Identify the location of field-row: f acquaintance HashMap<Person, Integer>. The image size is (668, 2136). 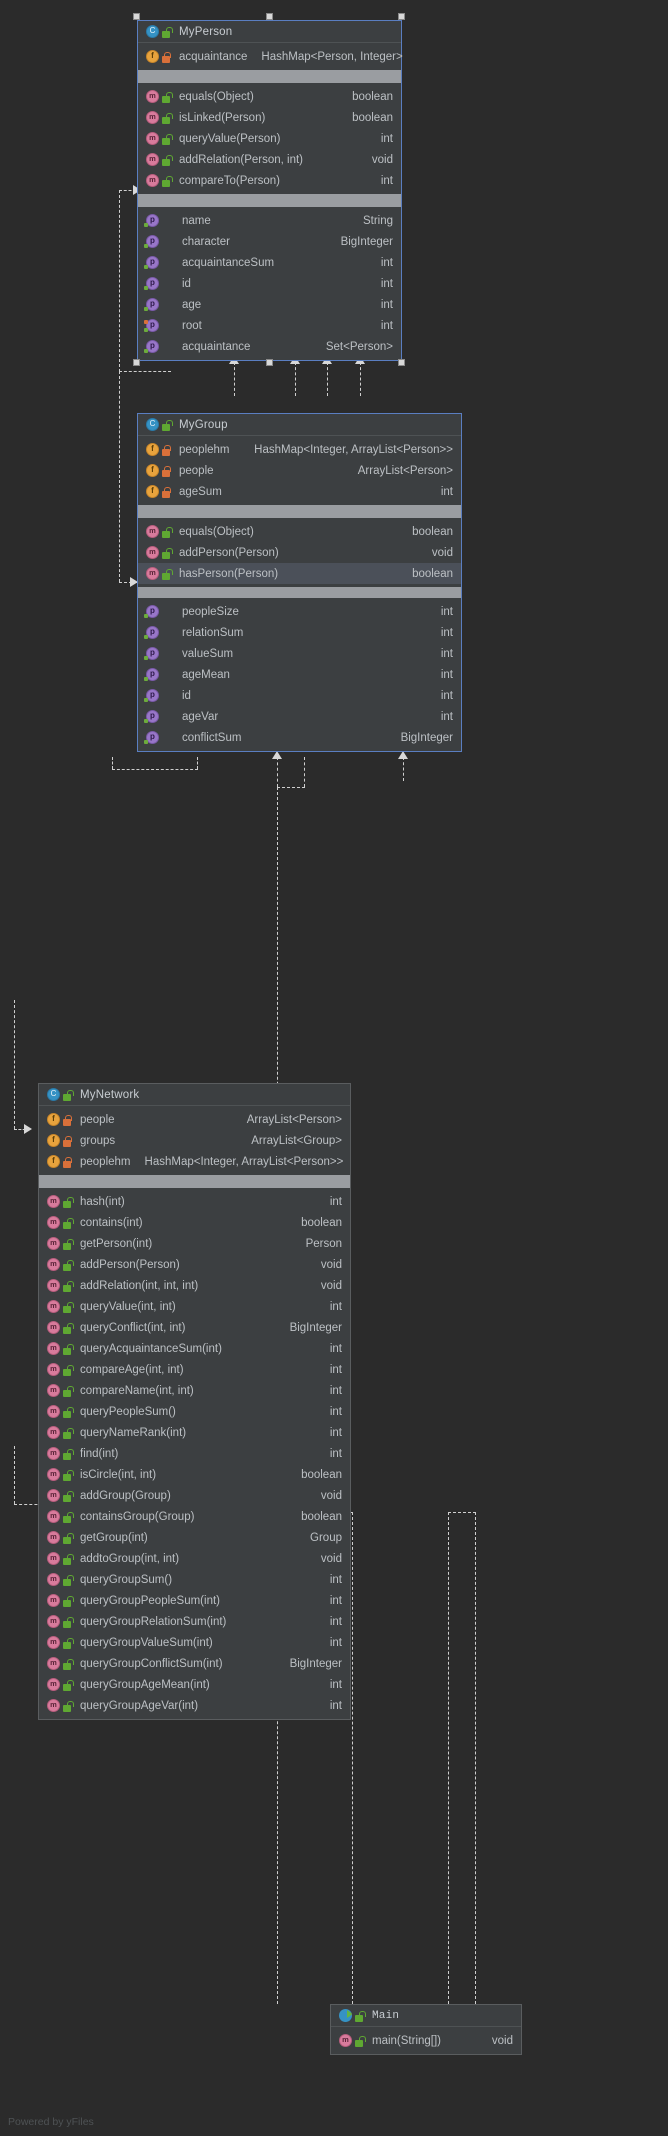
(270, 56).